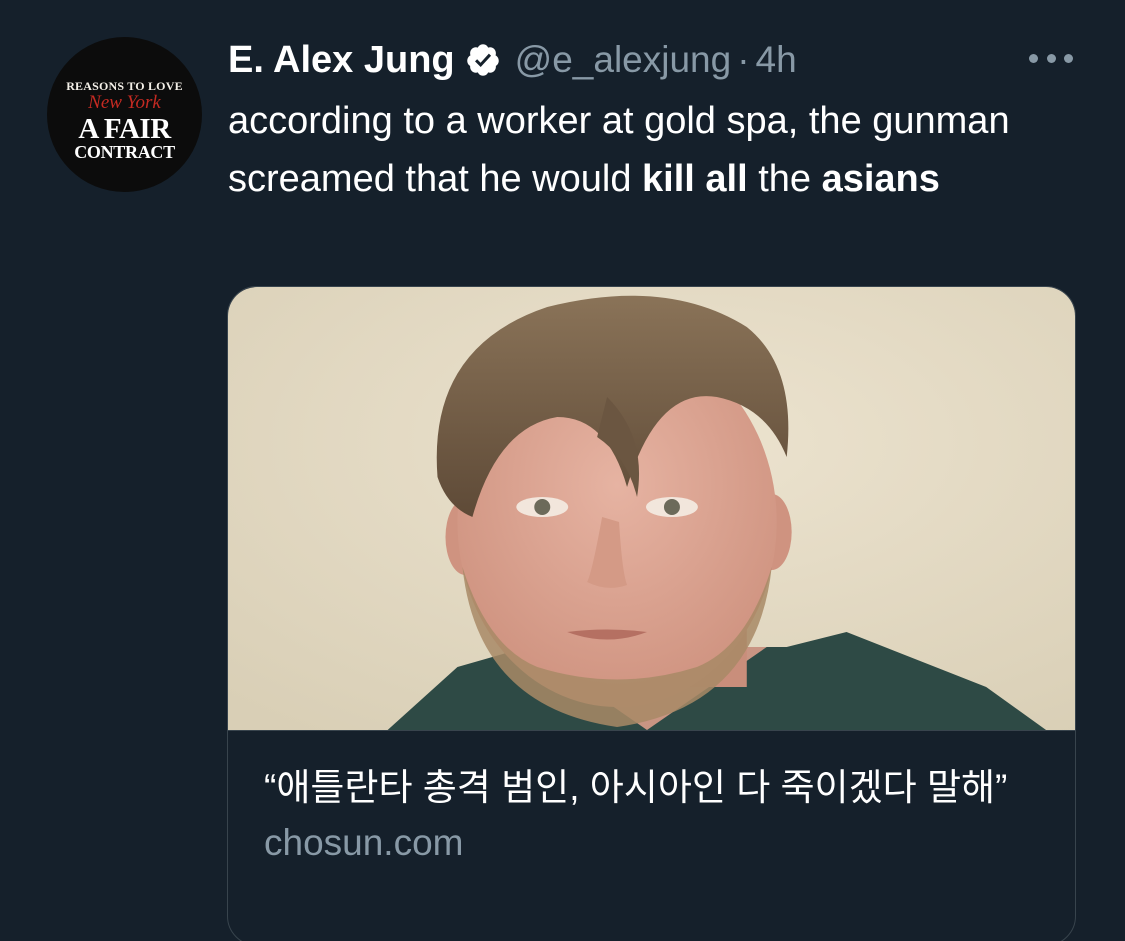  I want to click on tweet-text-bold: kill all, so click(695, 179).